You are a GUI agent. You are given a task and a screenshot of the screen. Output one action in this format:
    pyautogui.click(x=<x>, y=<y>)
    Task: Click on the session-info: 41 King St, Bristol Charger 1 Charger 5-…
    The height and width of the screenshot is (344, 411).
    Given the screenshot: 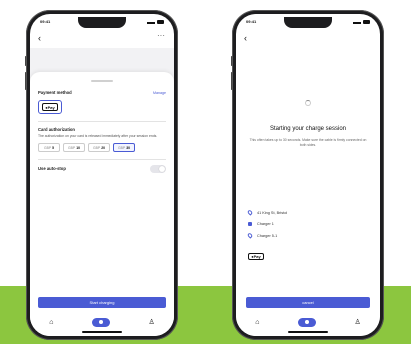 What is the action you would take?
    pyautogui.click(x=307, y=236)
    